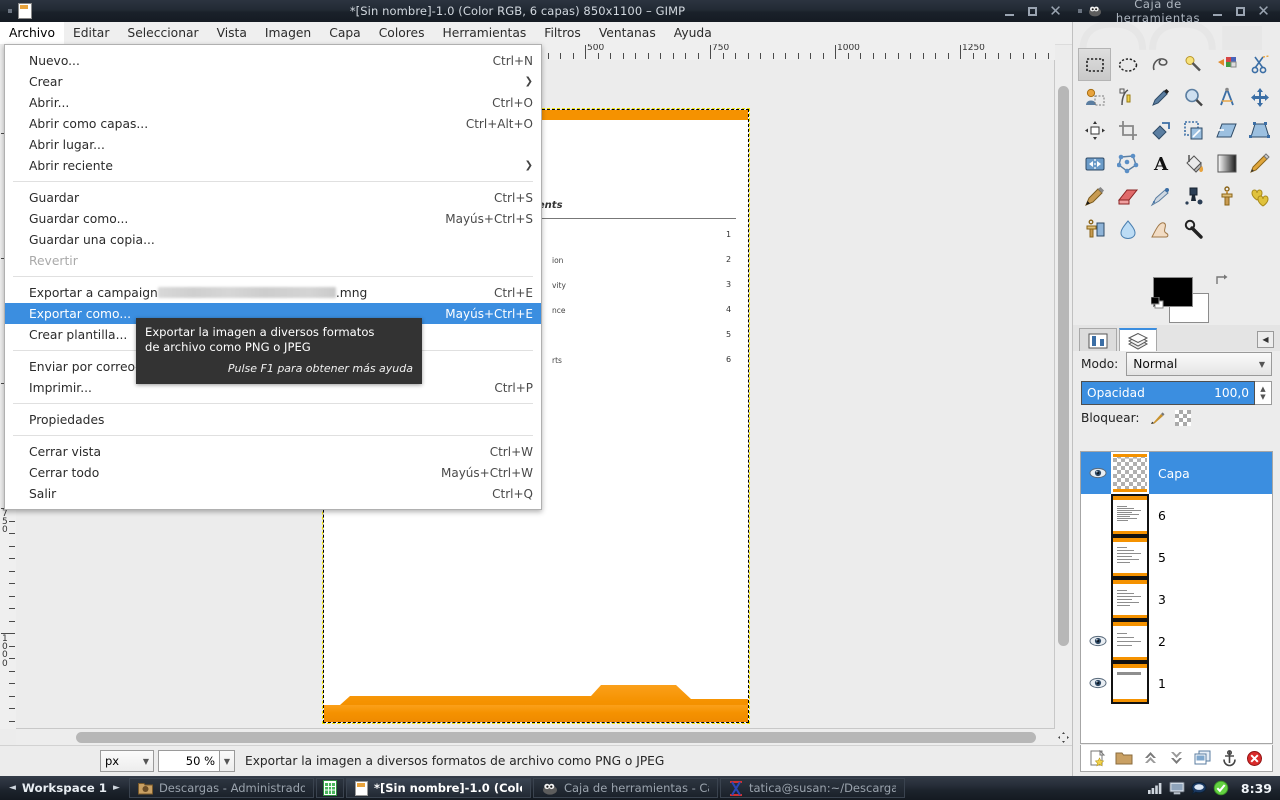 The height and width of the screenshot is (800, 1280). I want to click on zoom-icon, so click(1193, 97).